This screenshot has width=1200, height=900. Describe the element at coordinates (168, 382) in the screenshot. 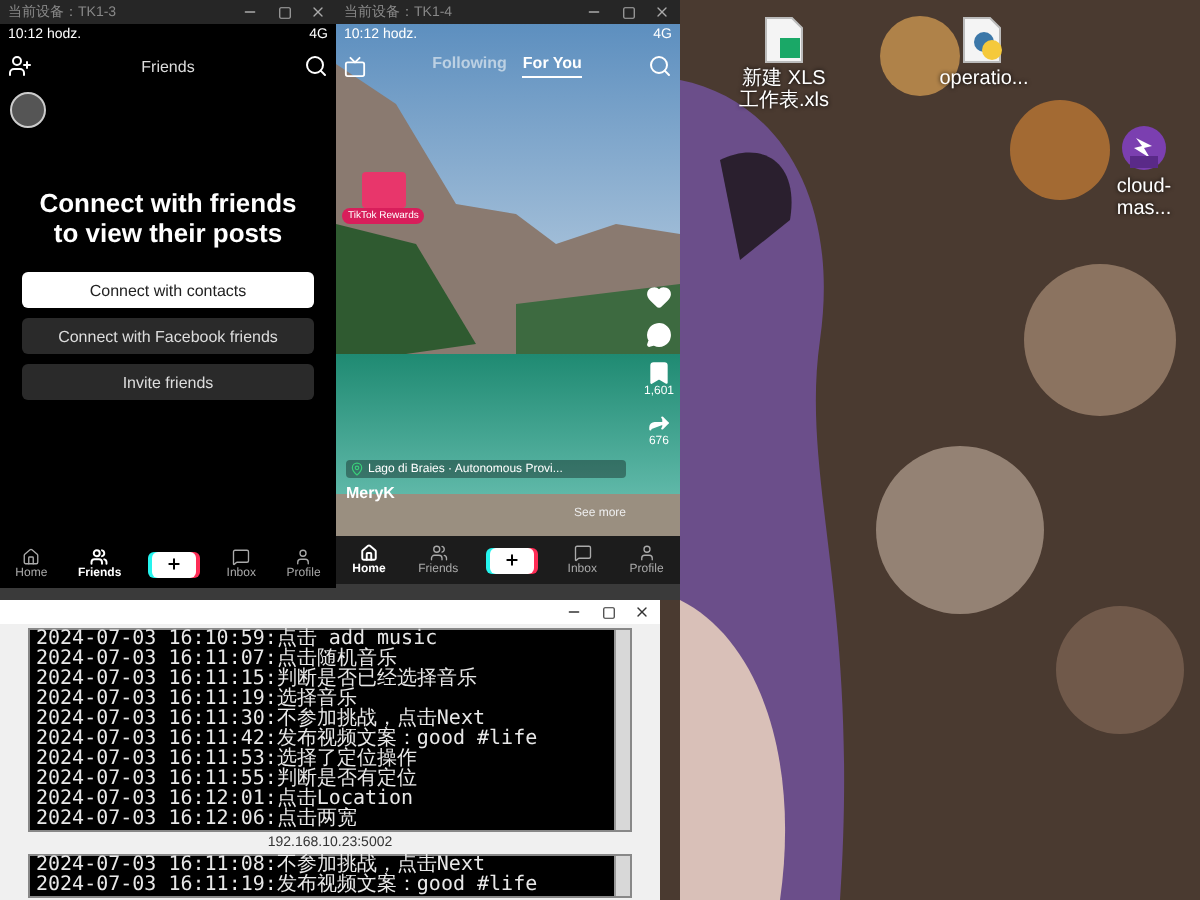

I see `connect-button: Invite friends` at that location.